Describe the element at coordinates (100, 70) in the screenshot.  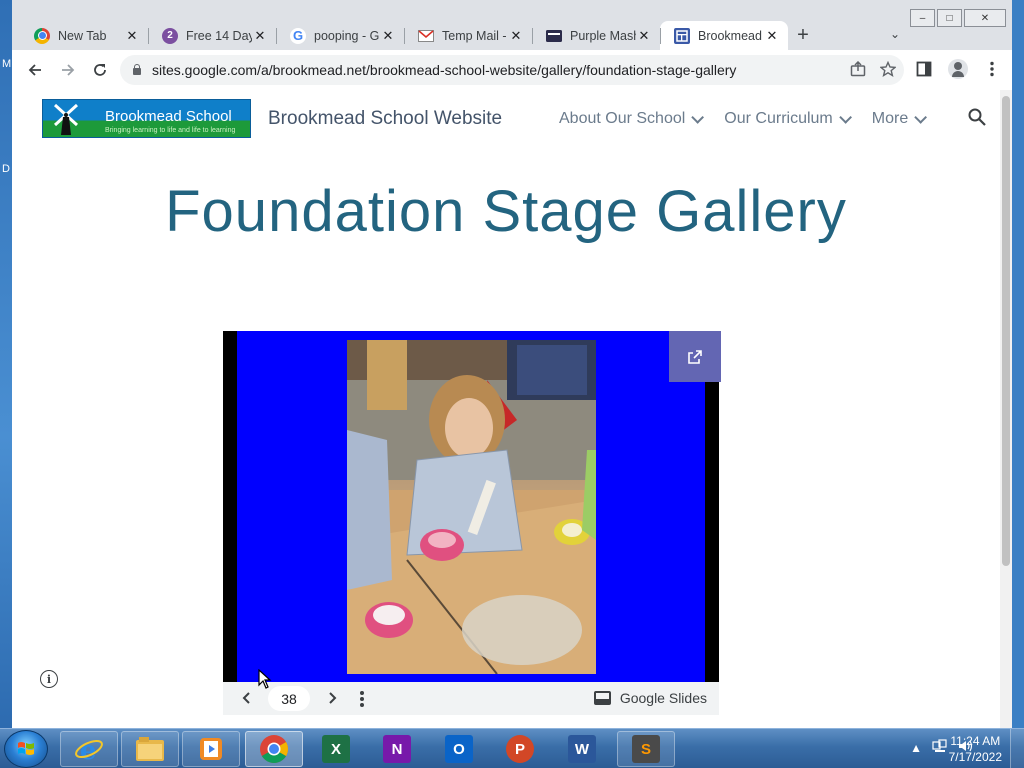
I see `reload-icon` at that location.